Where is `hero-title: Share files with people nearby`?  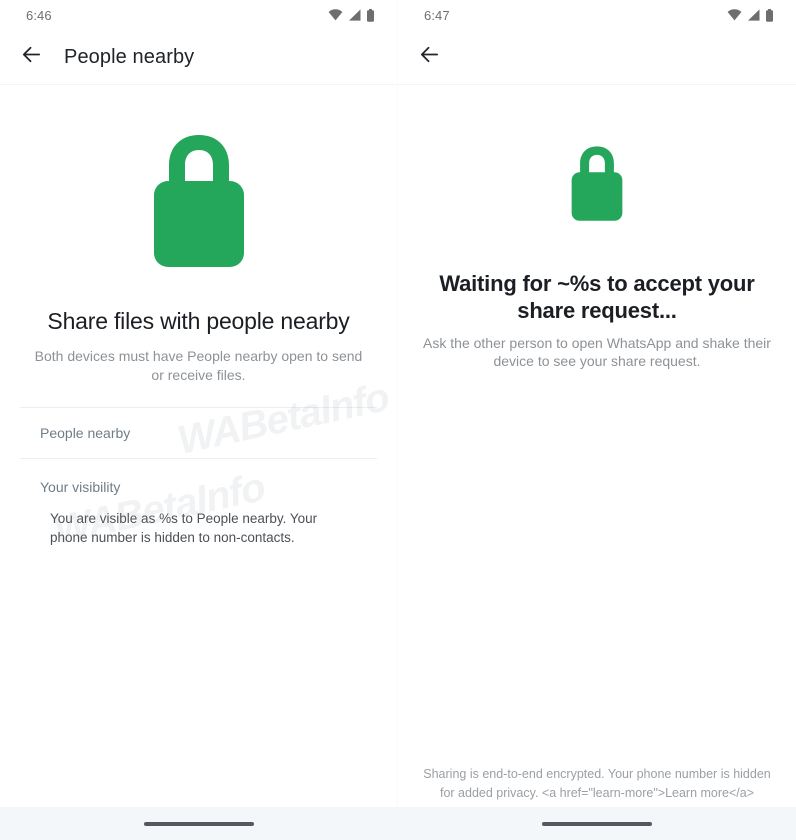 hero-title: Share files with people nearby is located at coordinates (198, 321).